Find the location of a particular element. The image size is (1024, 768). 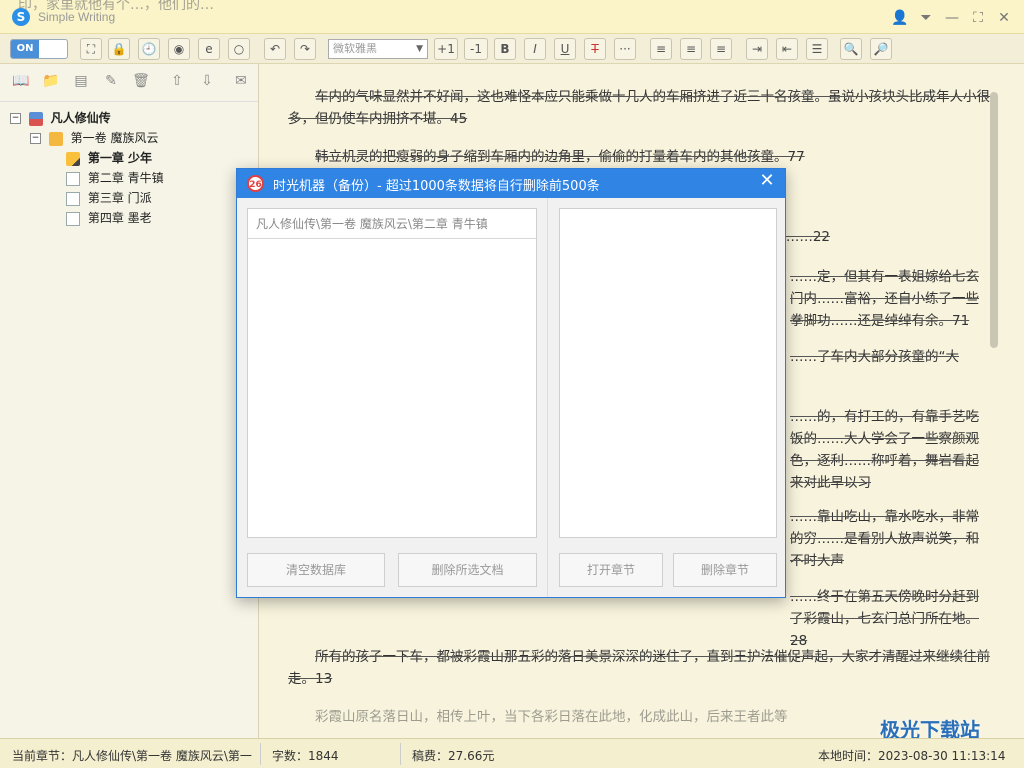

tree-chapter-label: 第四章 墨老 is located at coordinates (119, 218).